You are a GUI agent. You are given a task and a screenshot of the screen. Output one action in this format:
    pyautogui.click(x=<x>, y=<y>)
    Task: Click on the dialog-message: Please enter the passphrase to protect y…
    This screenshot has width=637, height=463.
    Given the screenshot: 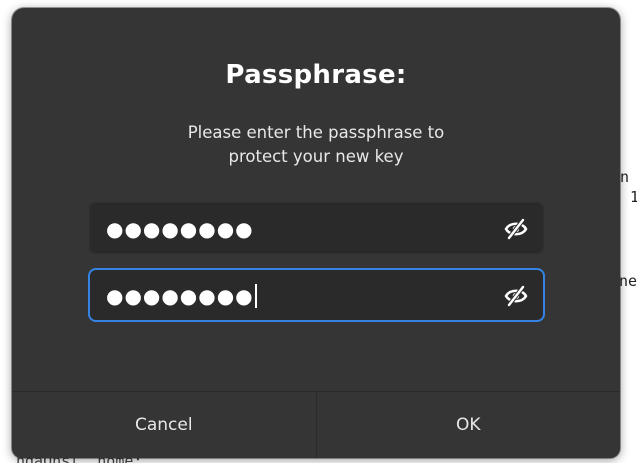 What is the action you would take?
    pyautogui.click(x=316, y=145)
    